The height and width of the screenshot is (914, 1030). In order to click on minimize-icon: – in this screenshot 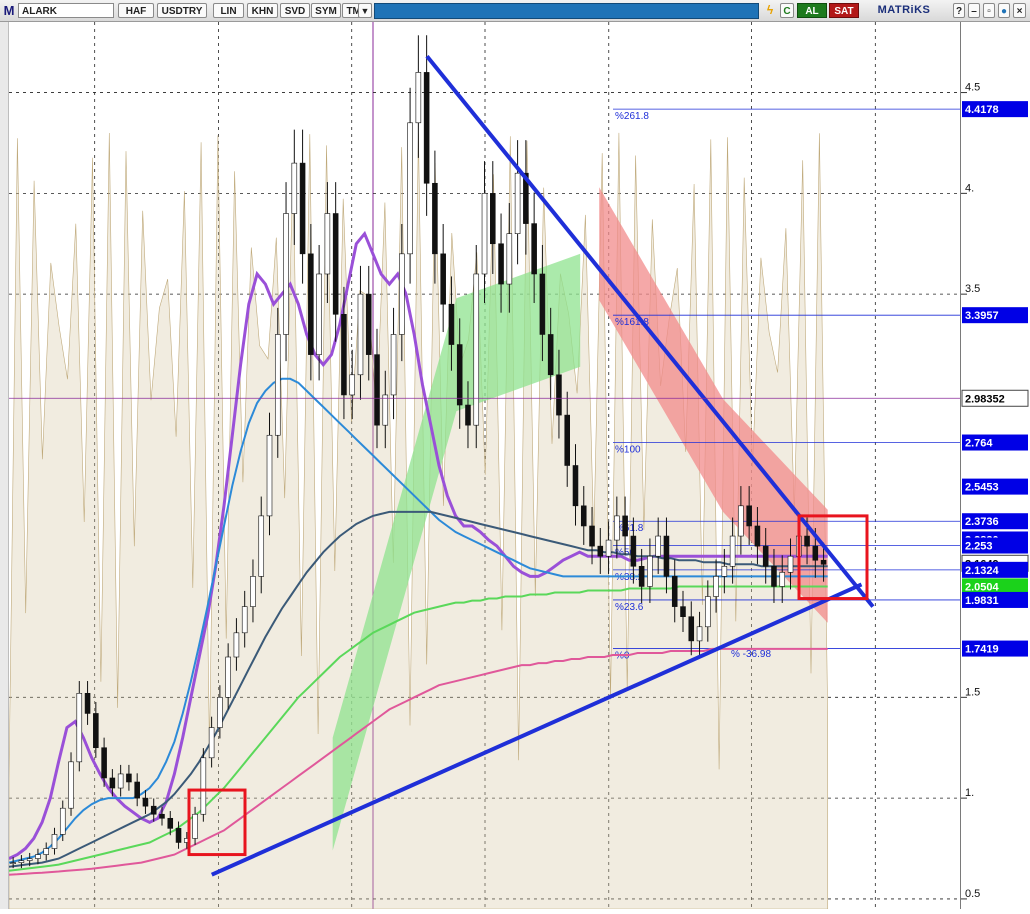, I will do `click(974, 10)`.